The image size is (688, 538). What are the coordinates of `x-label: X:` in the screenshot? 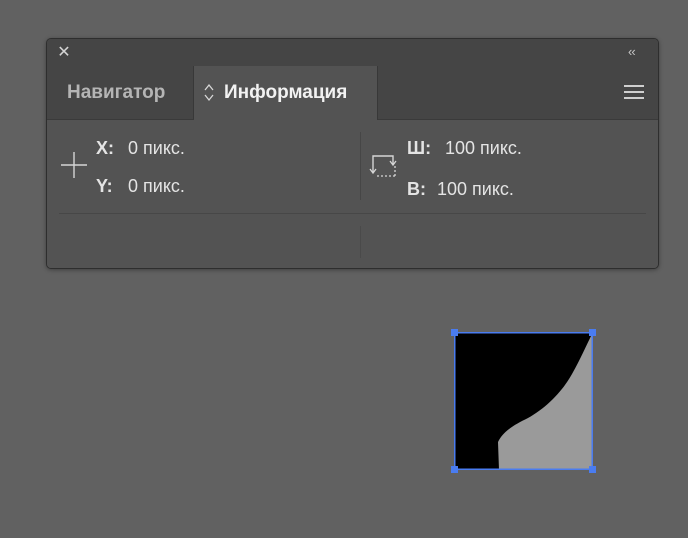 It's located at (105, 148).